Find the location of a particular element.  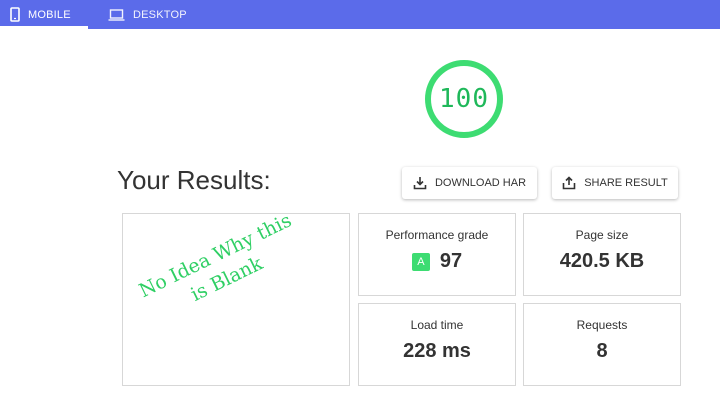

tab-mobile: MOBILE is located at coordinates (44, 14).